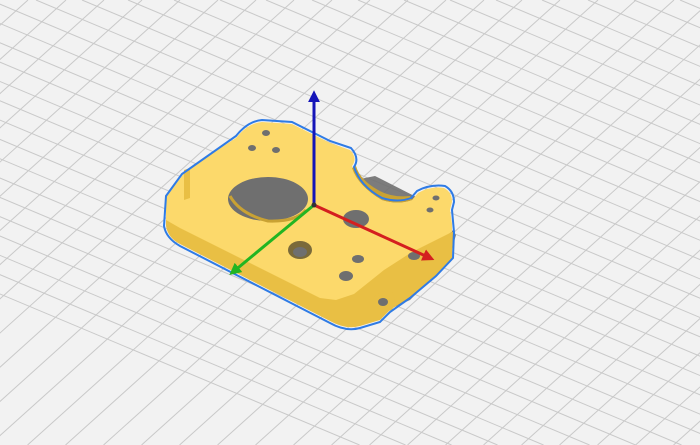  Describe the element at coordinates (268, 199) in the screenshot. I see `model-center-opening` at that location.